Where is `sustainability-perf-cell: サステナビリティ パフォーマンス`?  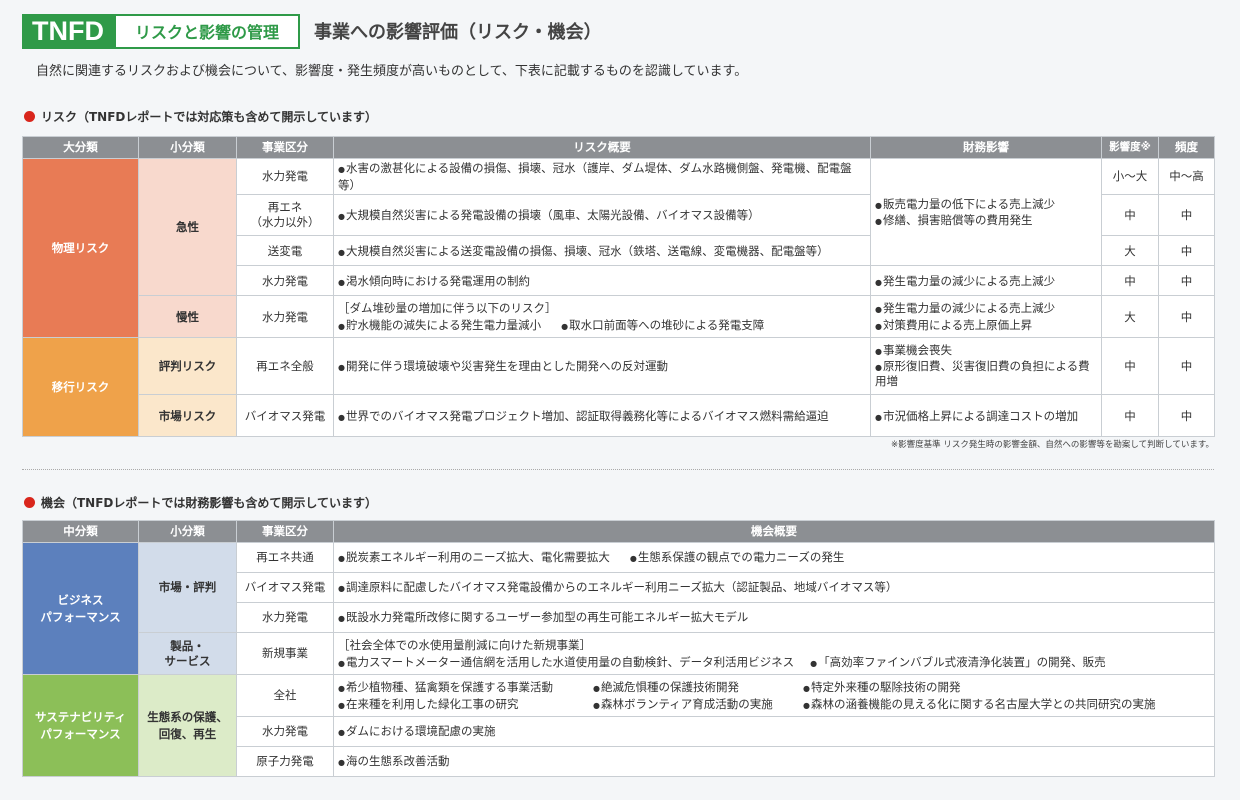 sustainability-perf-cell: サステナビリティ パフォーマンス is located at coordinates (80, 725).